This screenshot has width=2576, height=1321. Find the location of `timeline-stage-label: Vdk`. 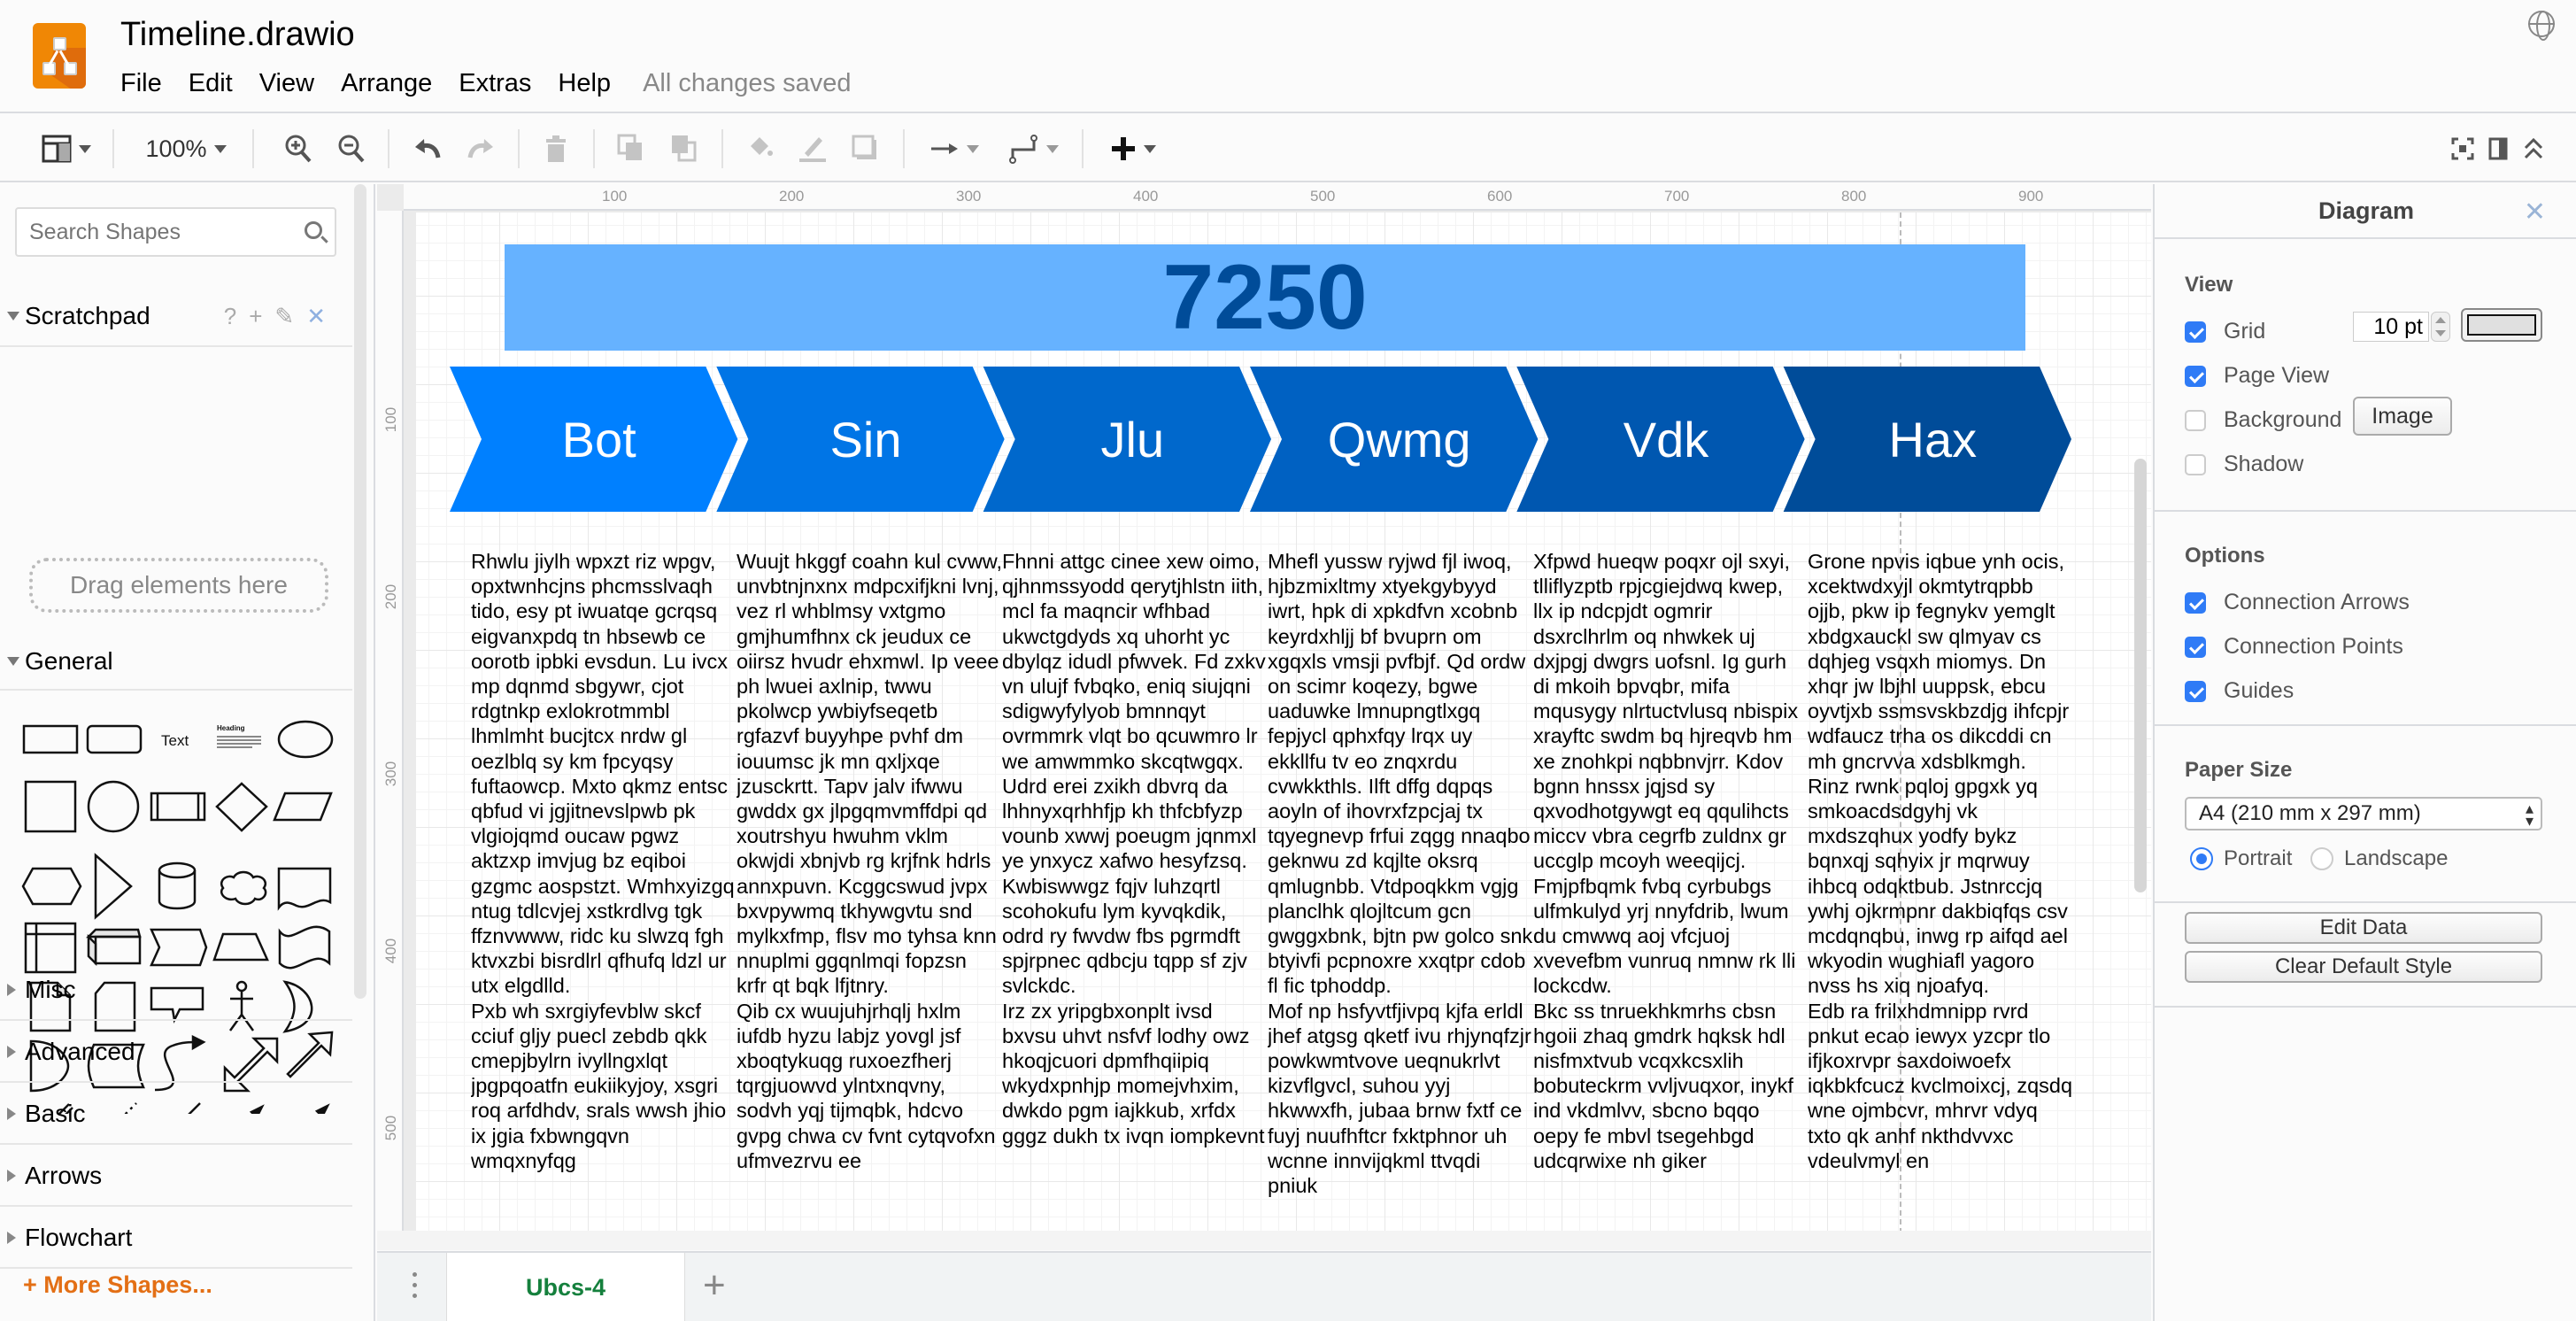

timeline-stage-label: Vdk is located at coordinates (1666, 439).